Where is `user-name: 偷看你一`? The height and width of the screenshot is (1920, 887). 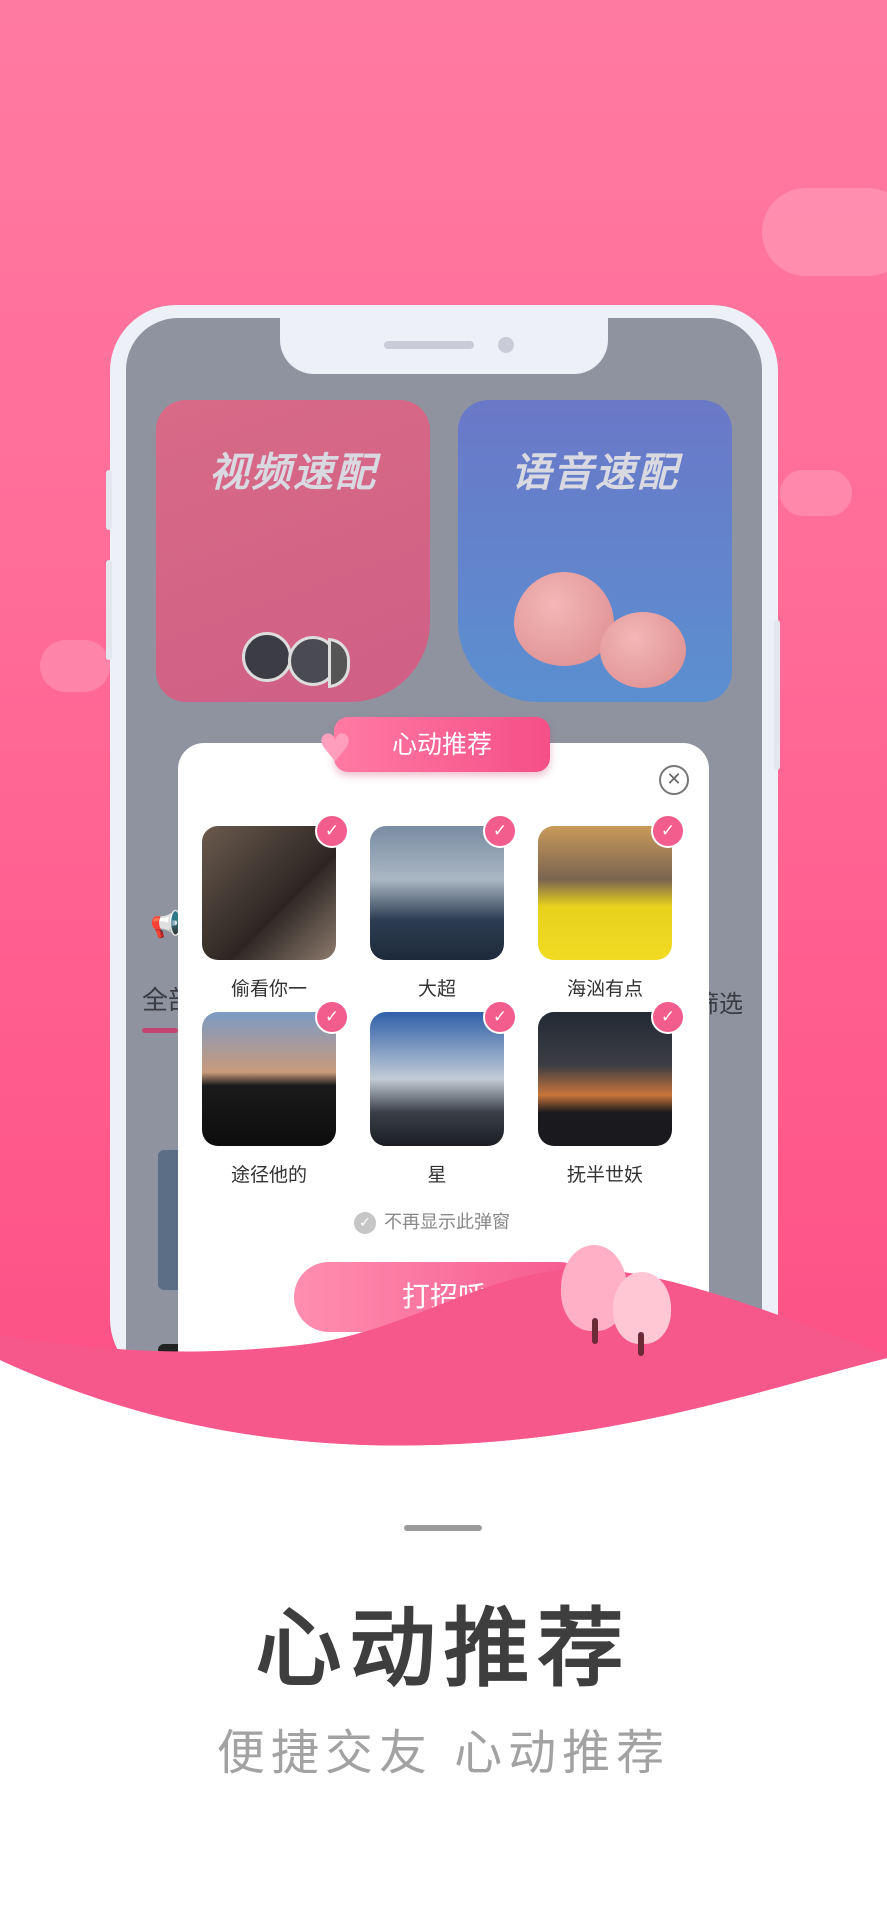 user-name: 偷看你一 is located at coordinates (268, 989).